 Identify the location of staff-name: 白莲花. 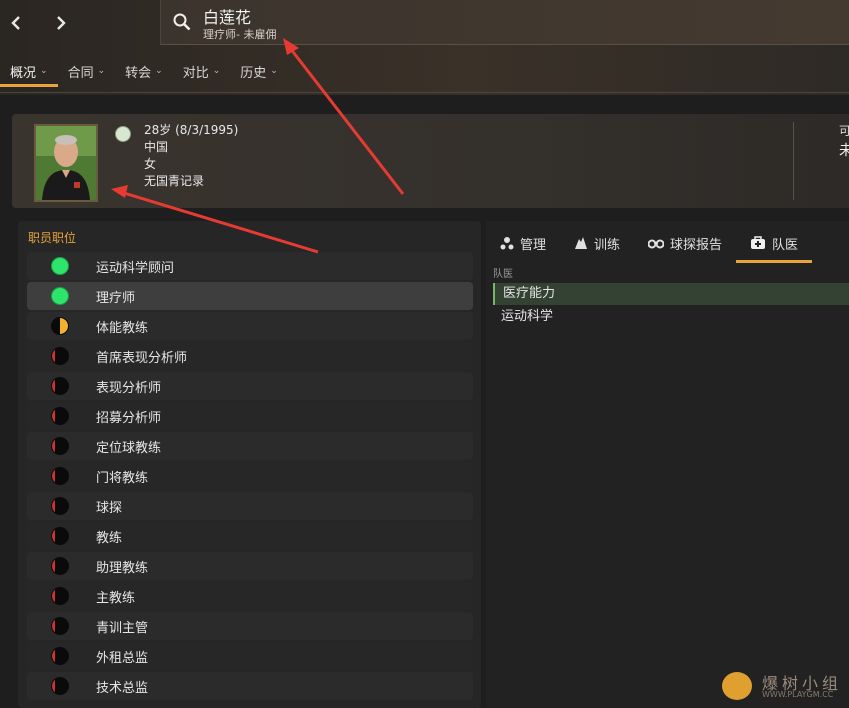
(227, 17).